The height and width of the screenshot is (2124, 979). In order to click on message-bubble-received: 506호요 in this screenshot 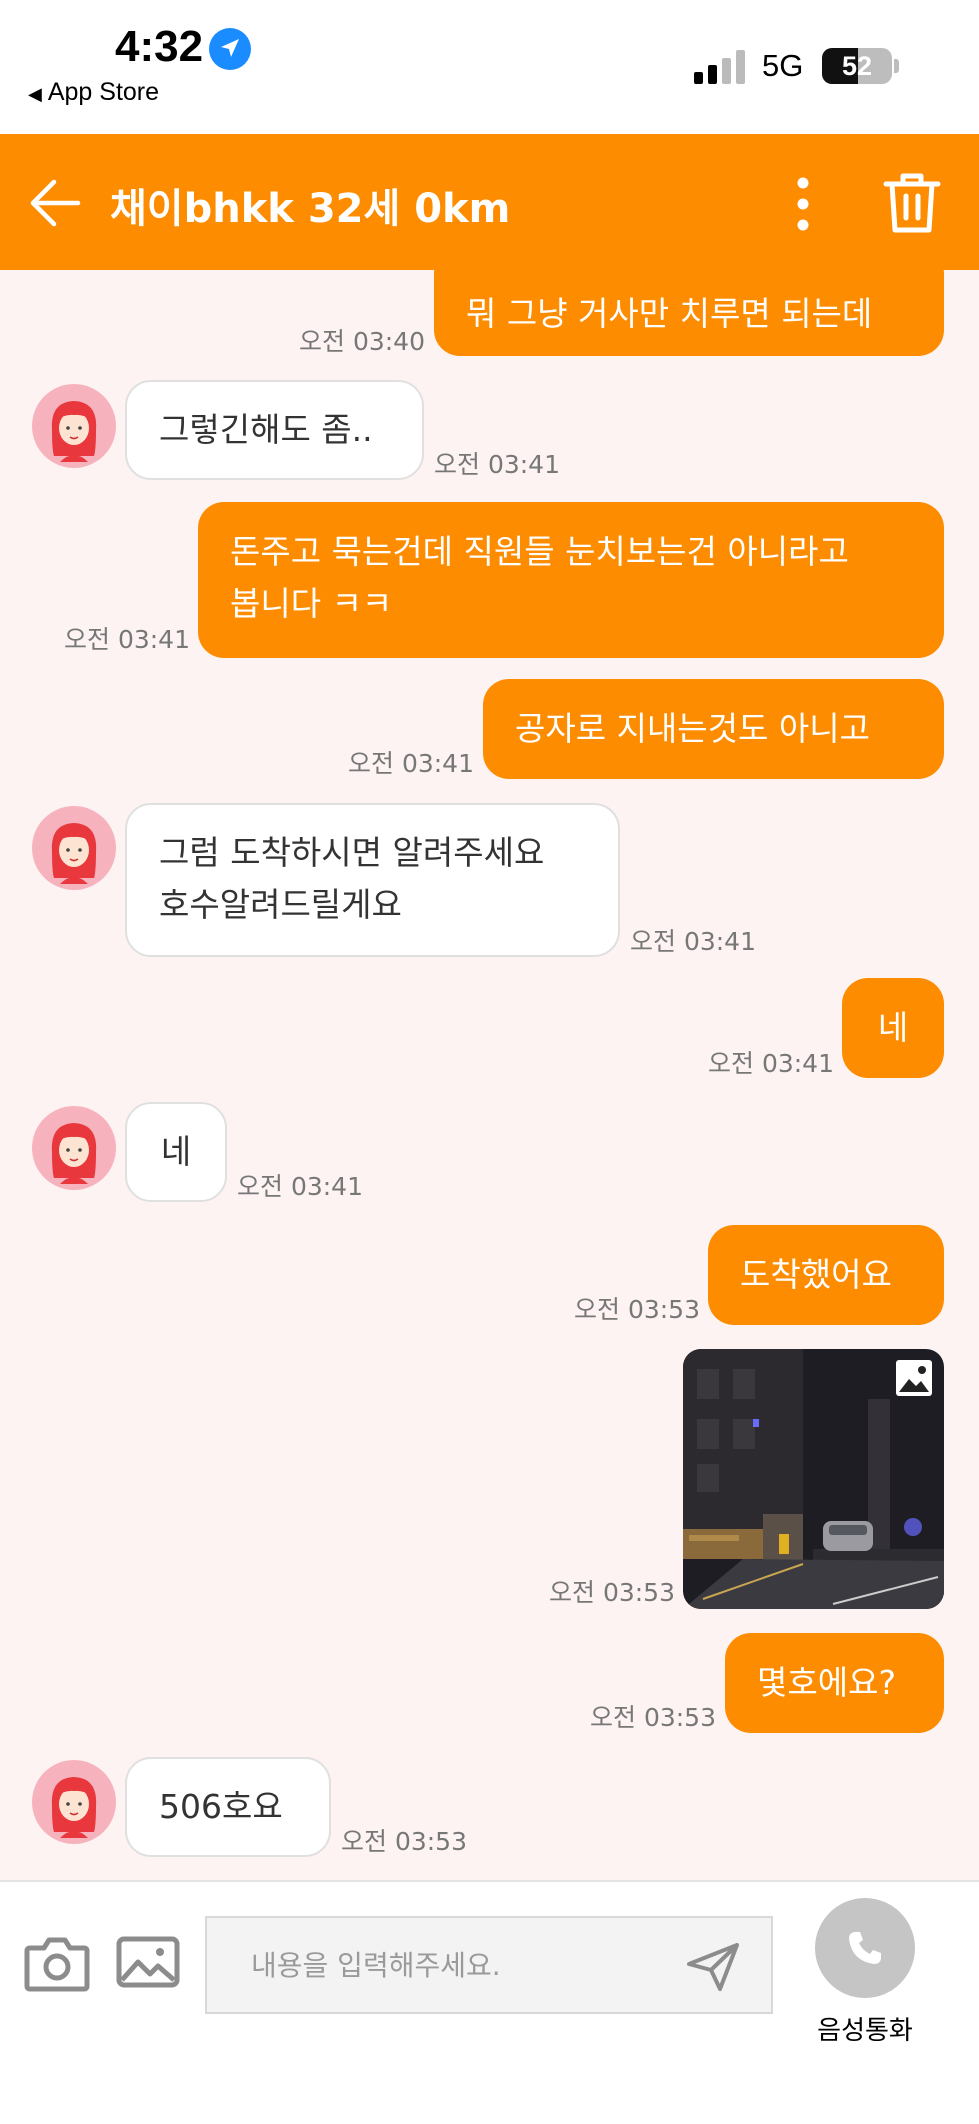, I will do `click(228, 1807)`.